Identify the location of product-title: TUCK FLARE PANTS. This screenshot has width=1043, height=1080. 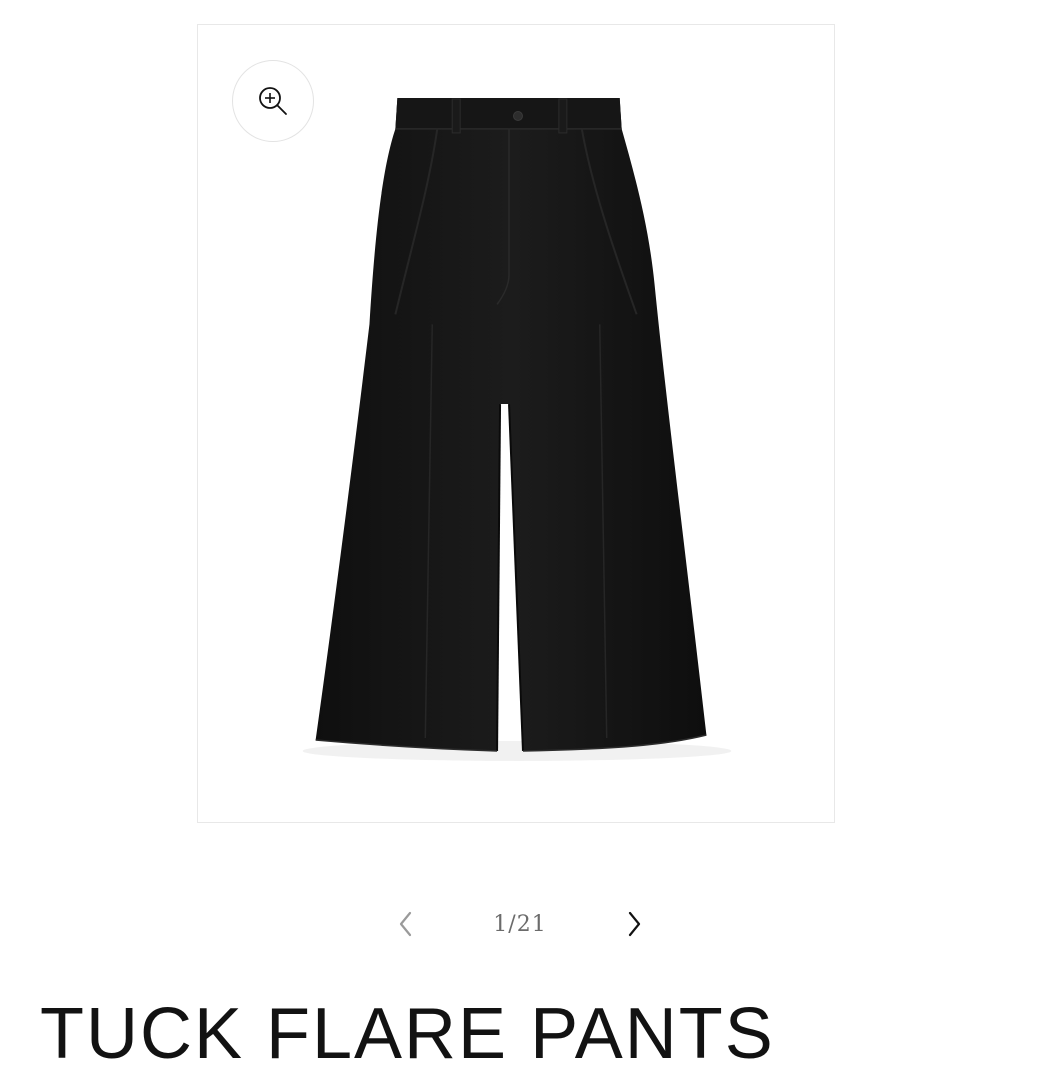
(407, 1034).